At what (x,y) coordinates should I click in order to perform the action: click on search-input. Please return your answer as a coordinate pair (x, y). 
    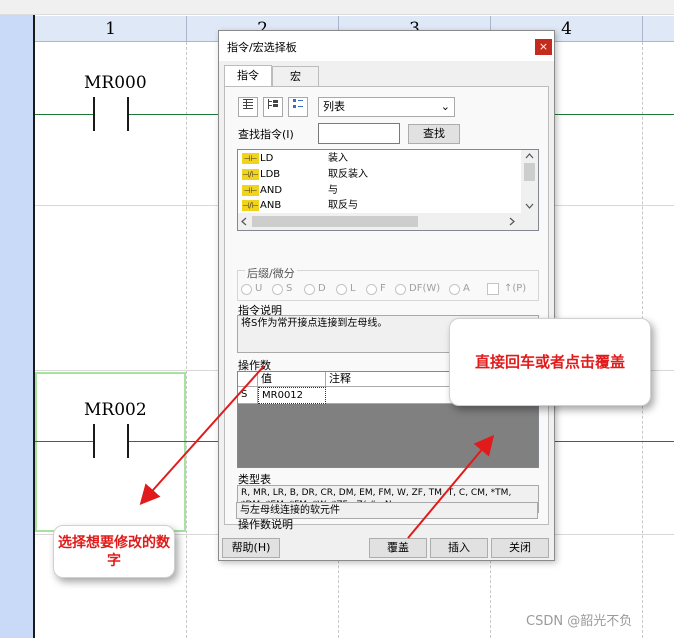
    Looking at the image, I should click on (359, 133).